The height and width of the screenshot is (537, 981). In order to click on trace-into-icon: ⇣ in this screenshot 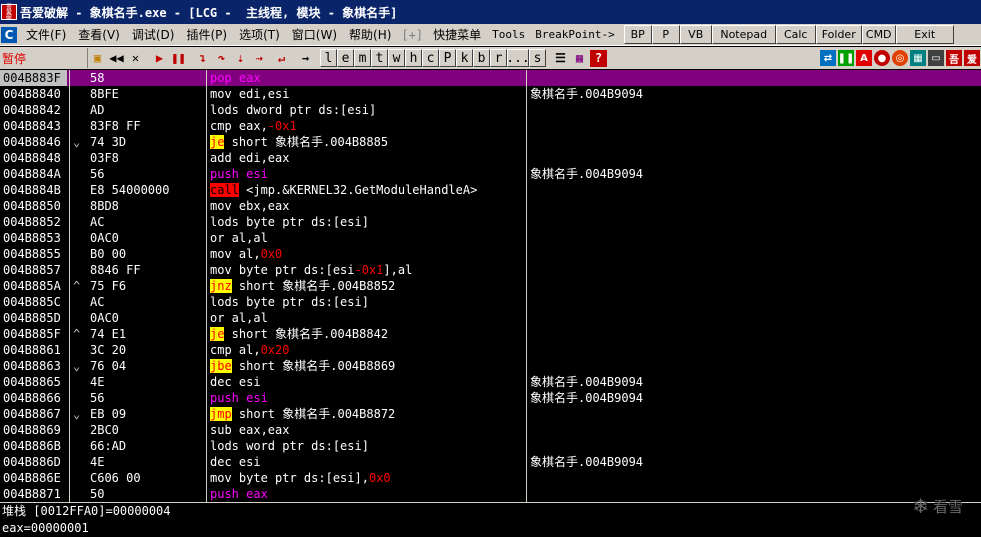, I will do `click(240, 58)`.